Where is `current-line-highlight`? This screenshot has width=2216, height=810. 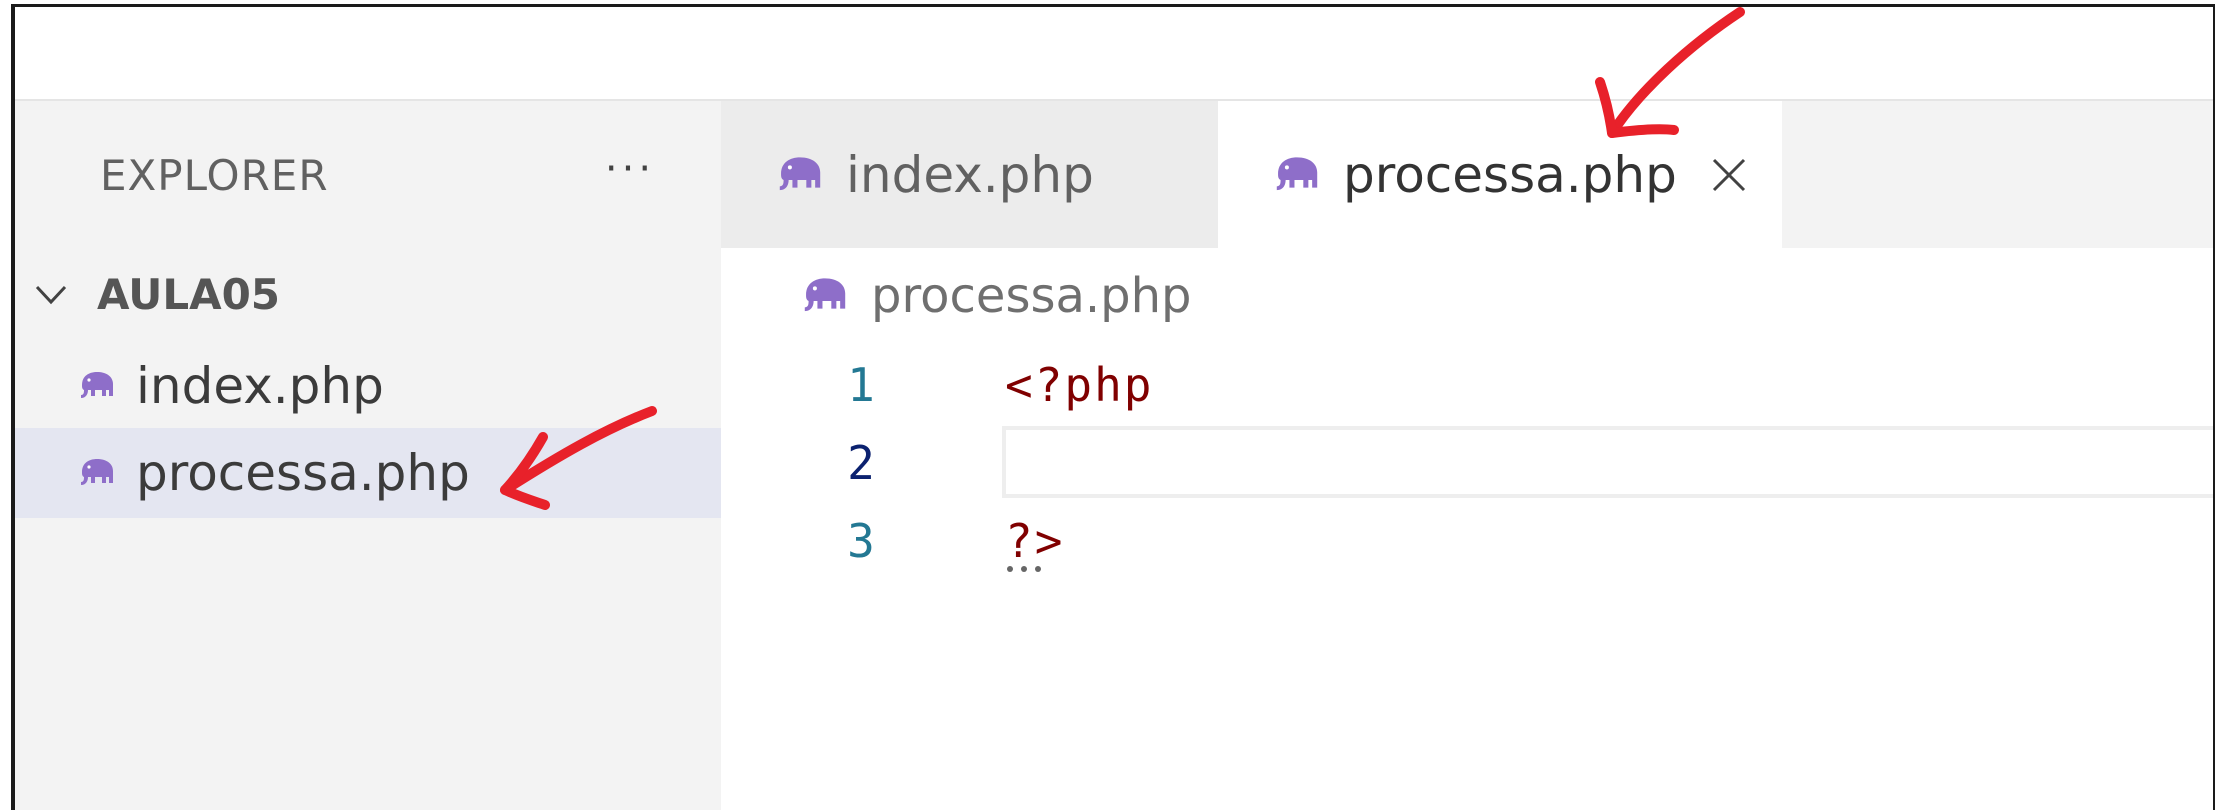
current-line-highlight is located at coordinates (1607, 462).